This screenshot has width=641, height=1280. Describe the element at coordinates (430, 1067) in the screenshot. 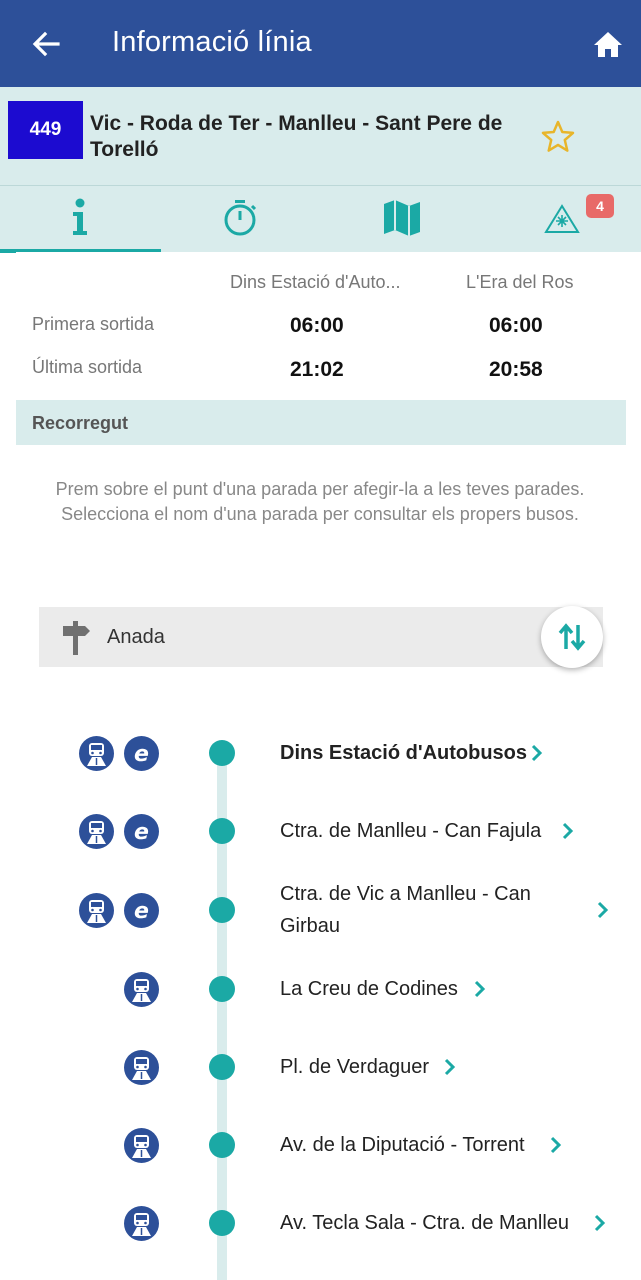

I see `stop-name: Pl. de Verdaguer` at that location.